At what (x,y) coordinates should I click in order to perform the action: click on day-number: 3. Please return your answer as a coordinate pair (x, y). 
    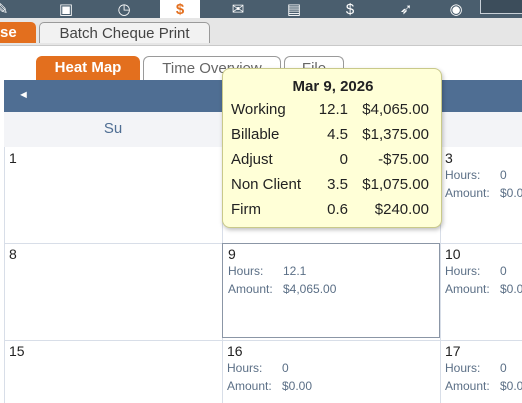
    Looking at the image, I should click on (449, 158).